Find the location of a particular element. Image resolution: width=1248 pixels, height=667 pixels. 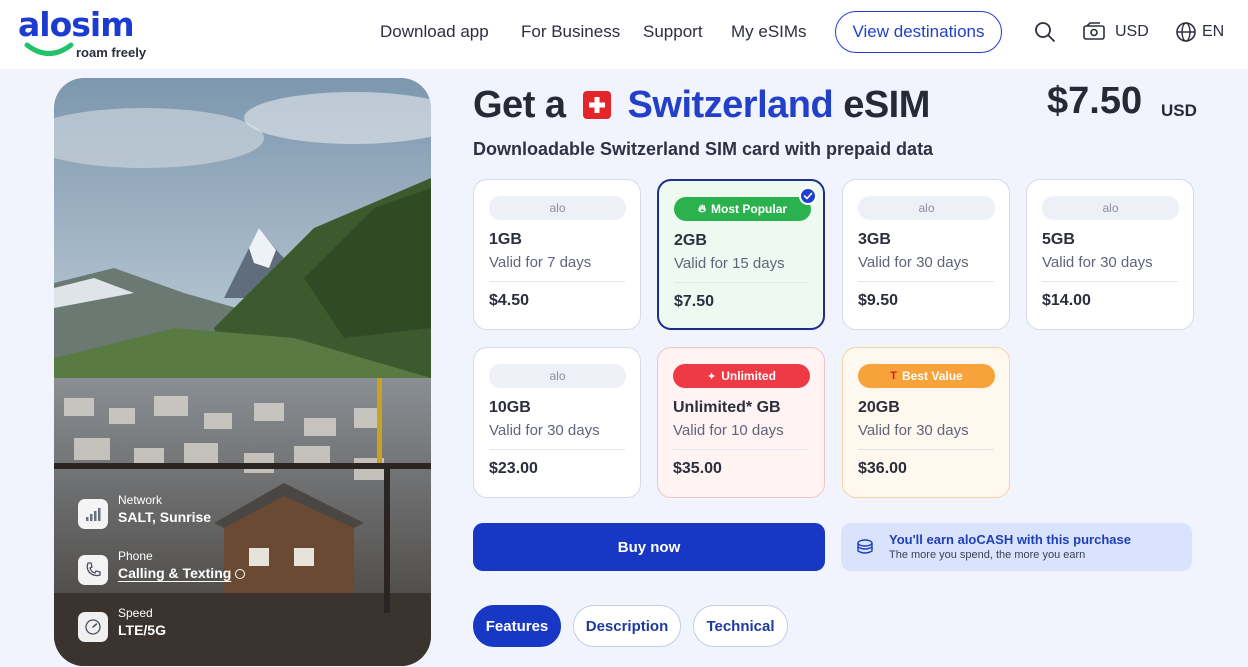

page-title: Get a Switzerland eSIM is located at coordinates (701, 105).